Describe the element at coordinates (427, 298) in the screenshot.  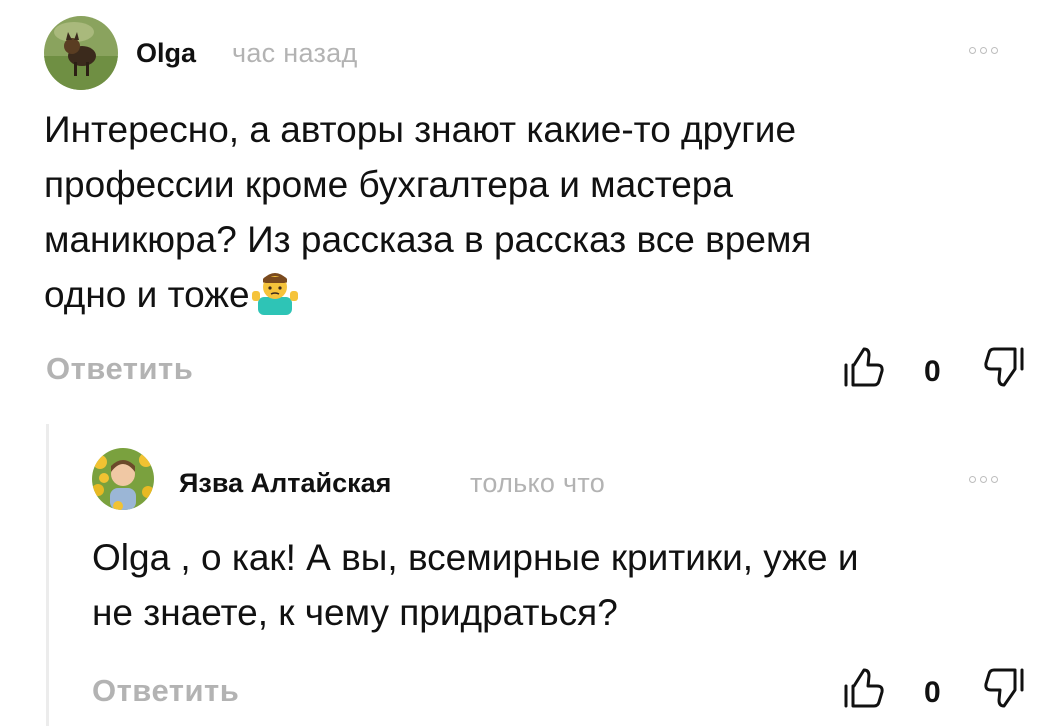
I see `comment-text-line-last: одно и тоже` at that location.